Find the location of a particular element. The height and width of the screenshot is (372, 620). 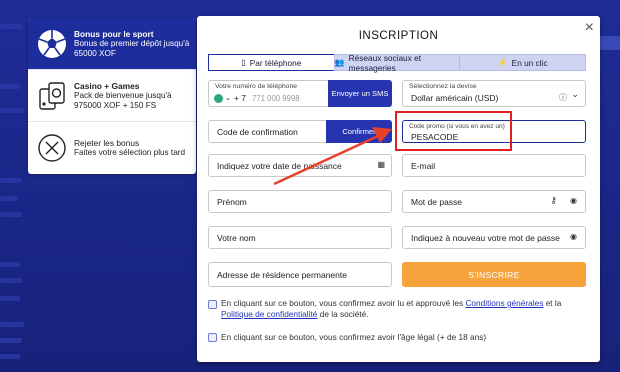

confirmation-code-field: Code de confirmation Confirmer is located at coordinates (300, 131).